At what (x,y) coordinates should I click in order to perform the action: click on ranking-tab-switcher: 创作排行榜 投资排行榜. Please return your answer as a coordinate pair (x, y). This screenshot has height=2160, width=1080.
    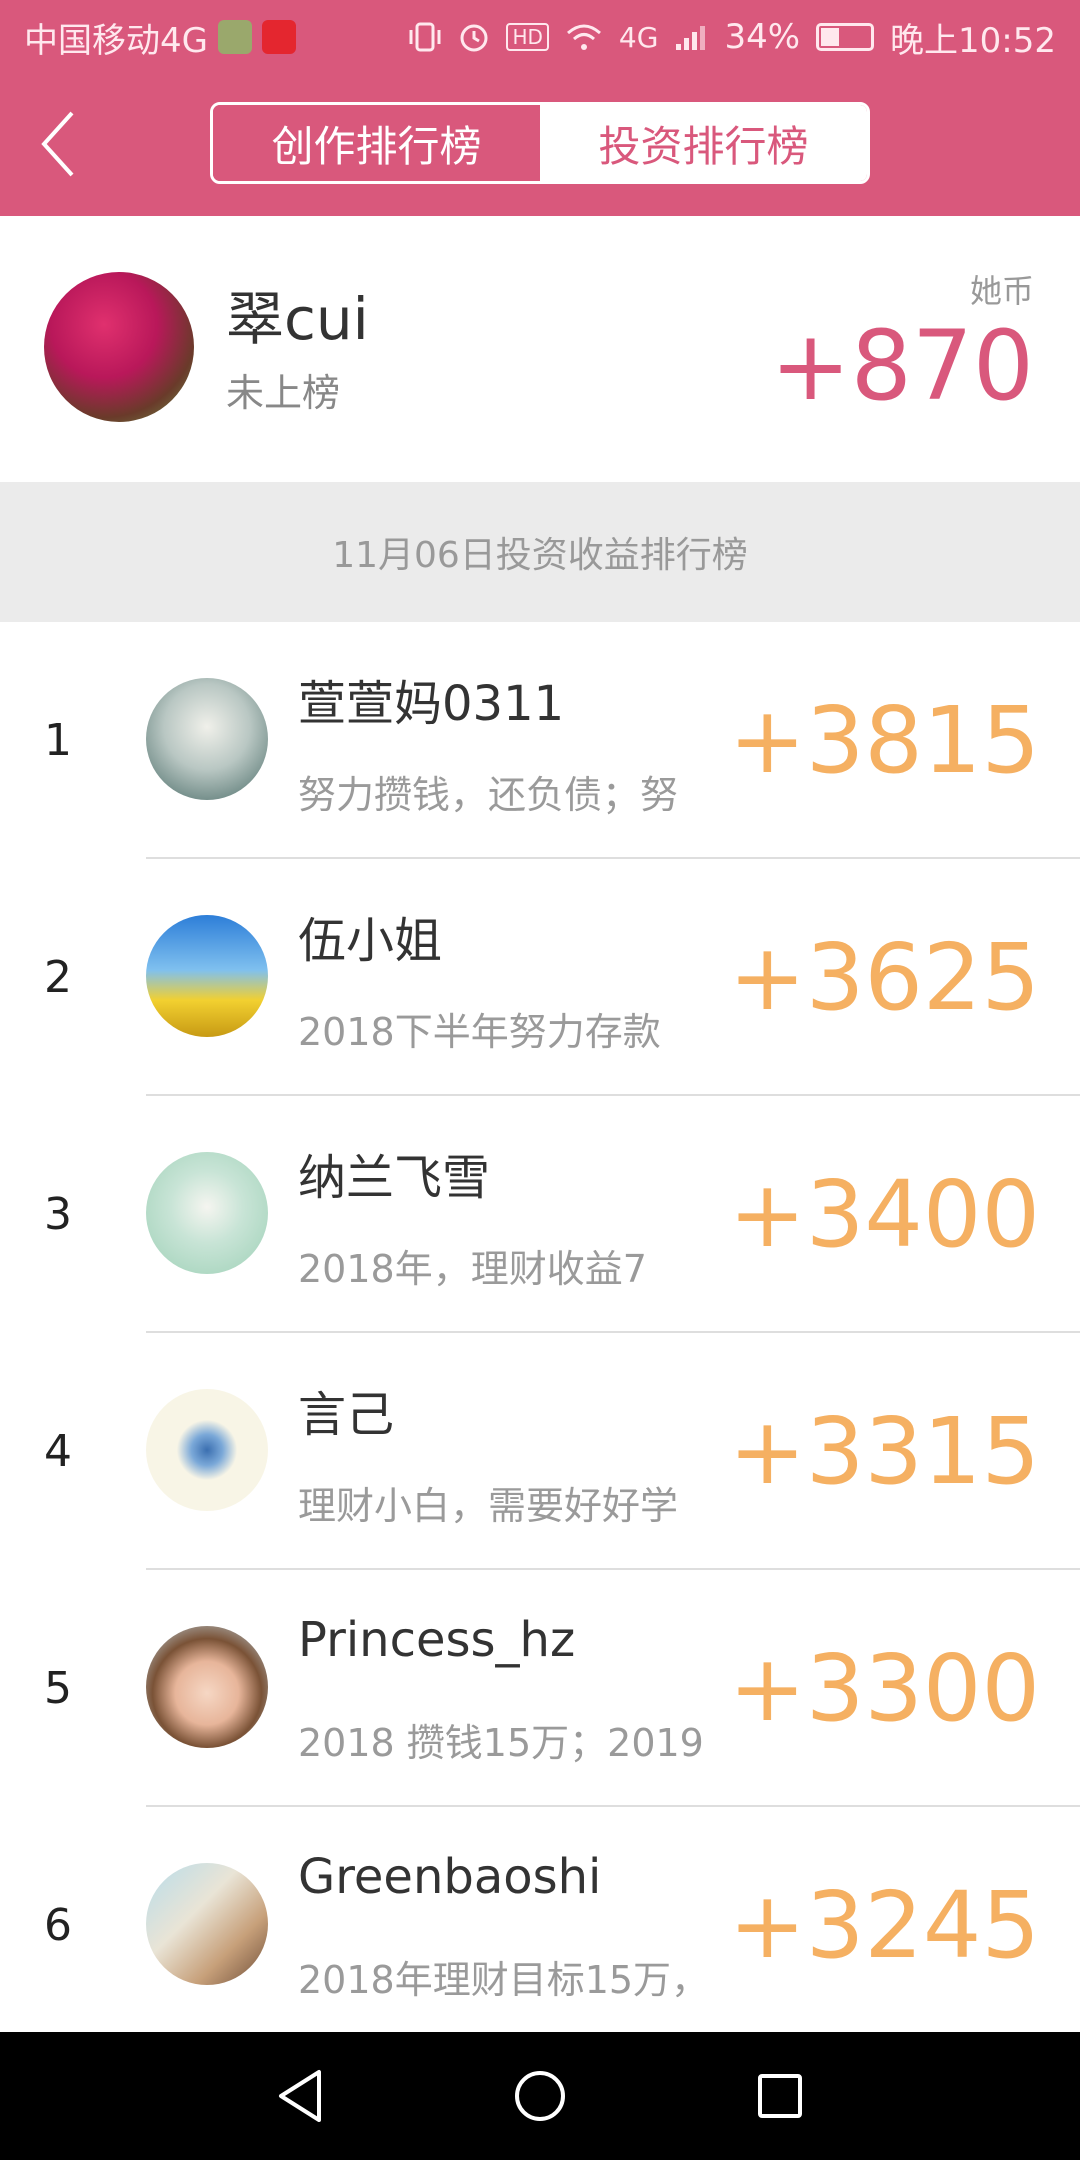
    Looking at the image, I should click on (540, 143).